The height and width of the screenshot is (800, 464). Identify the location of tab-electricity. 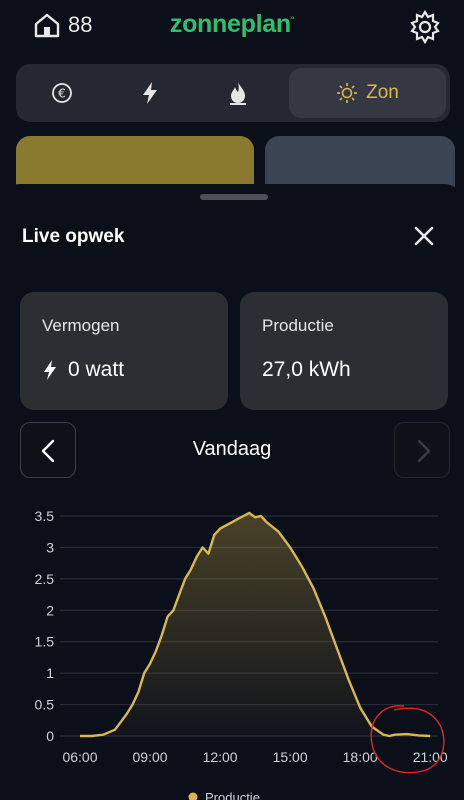
(150, 93).